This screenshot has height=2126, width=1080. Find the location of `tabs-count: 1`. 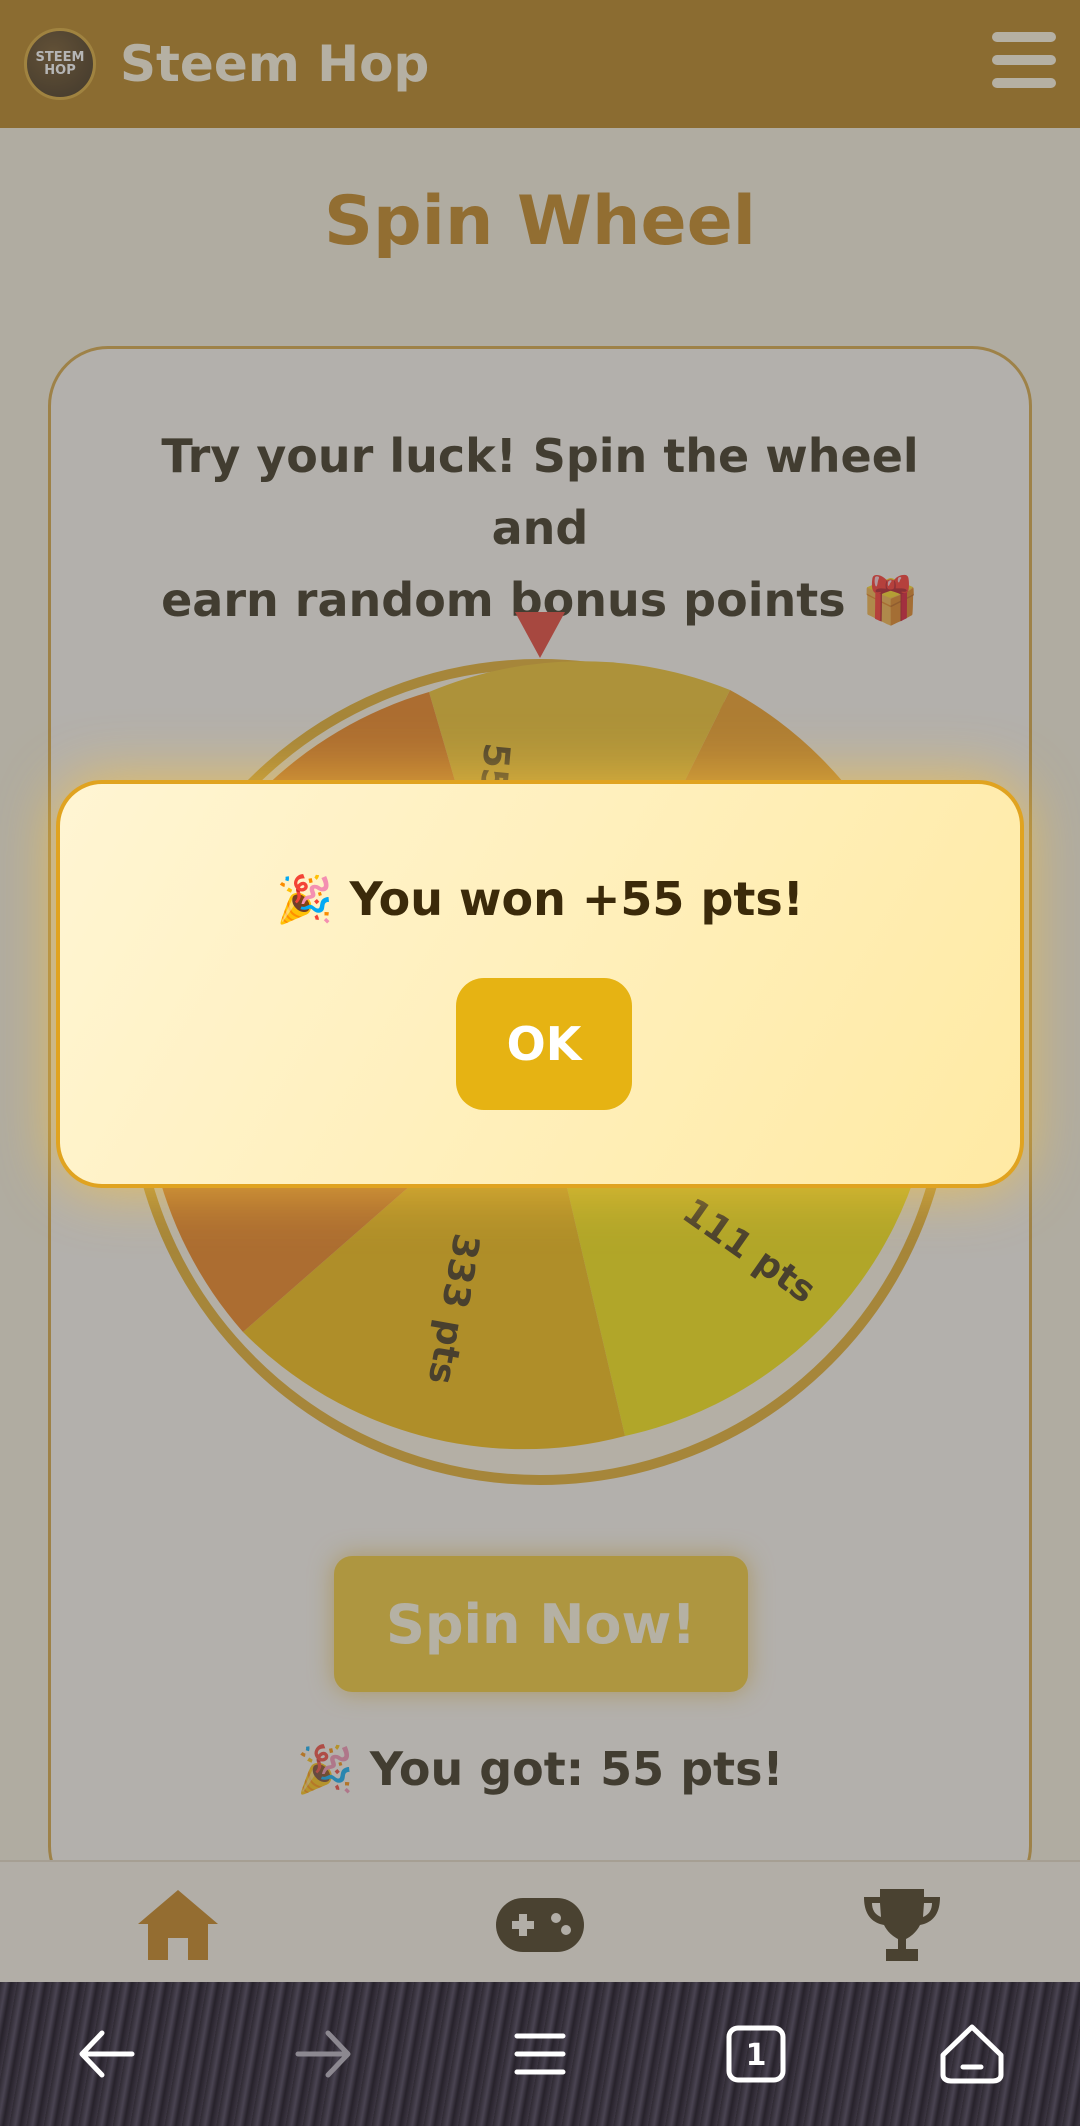

tabs-count: 1 is located at coordinates (756, 2055).